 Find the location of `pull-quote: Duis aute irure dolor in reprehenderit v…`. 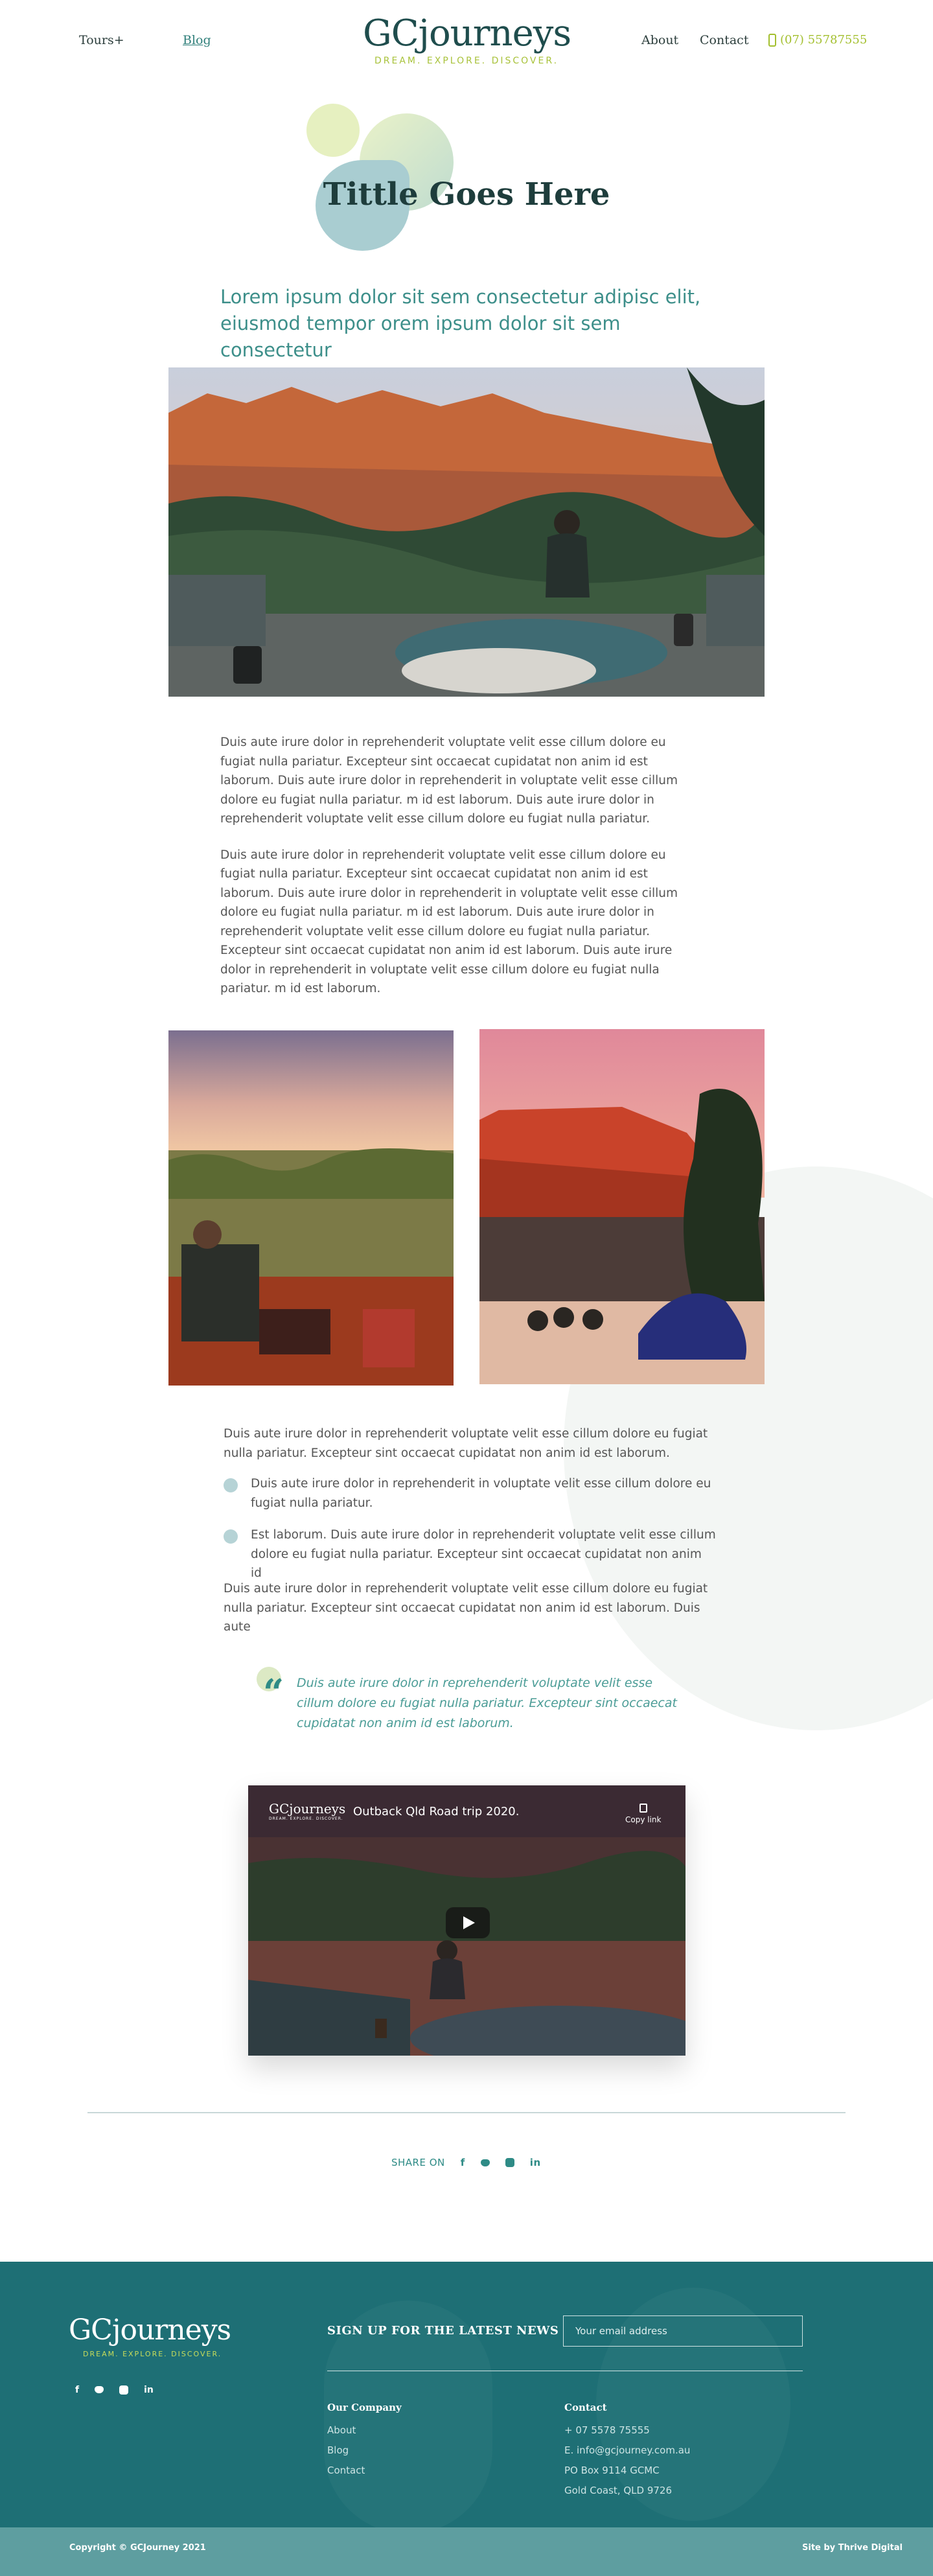

pull-quote: Duis aute irure dolor in reprehenderit v… is located at coordinates (487, 1703).